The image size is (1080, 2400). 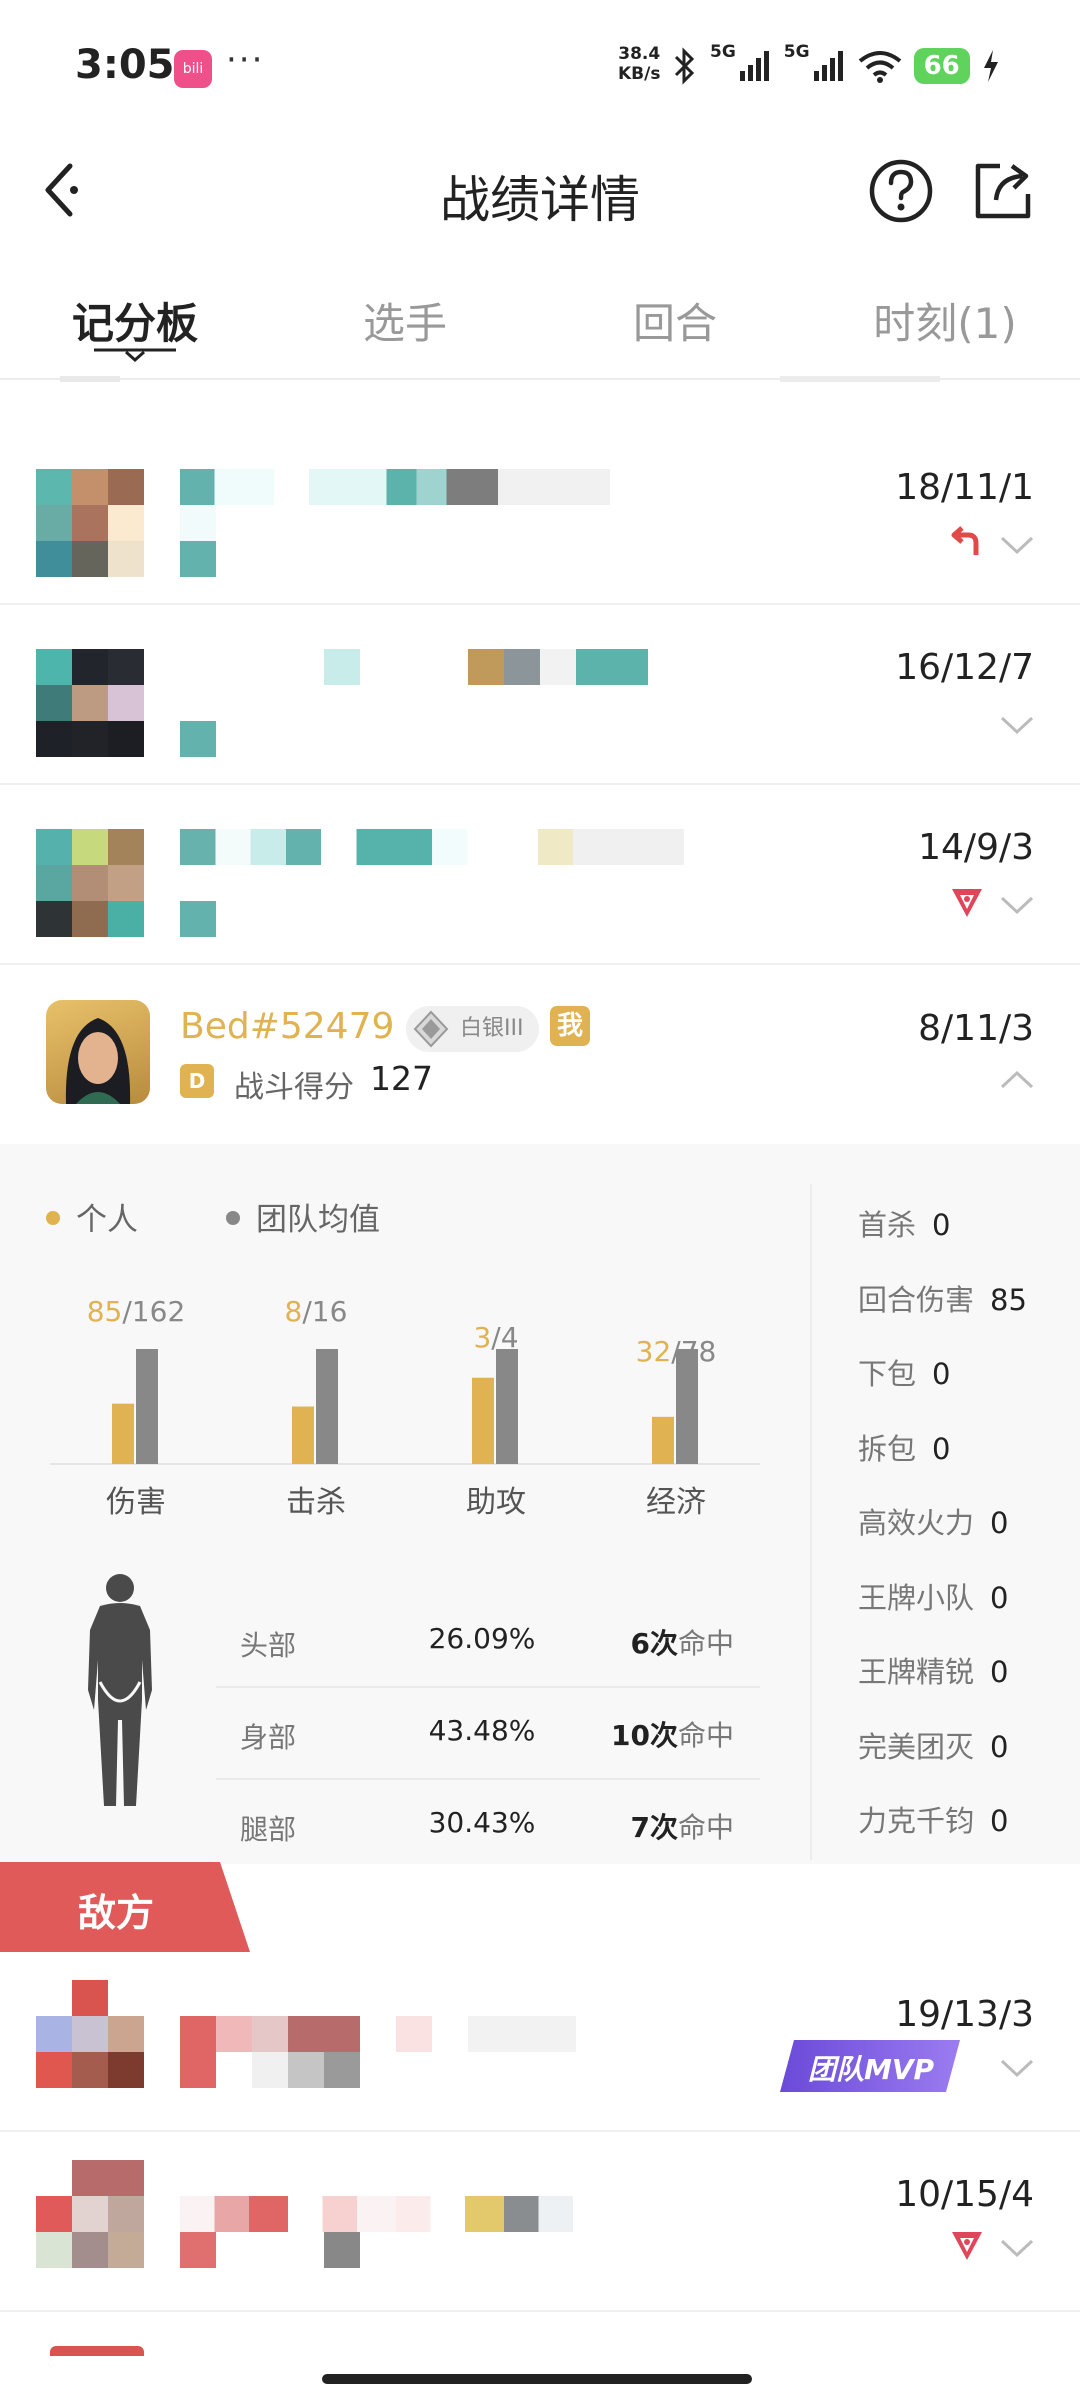 What do you see at coordinates (916, 1299) in the screenshot?
I see `side-stat-label: 回合伤害` at bounding box center [916, 1299].